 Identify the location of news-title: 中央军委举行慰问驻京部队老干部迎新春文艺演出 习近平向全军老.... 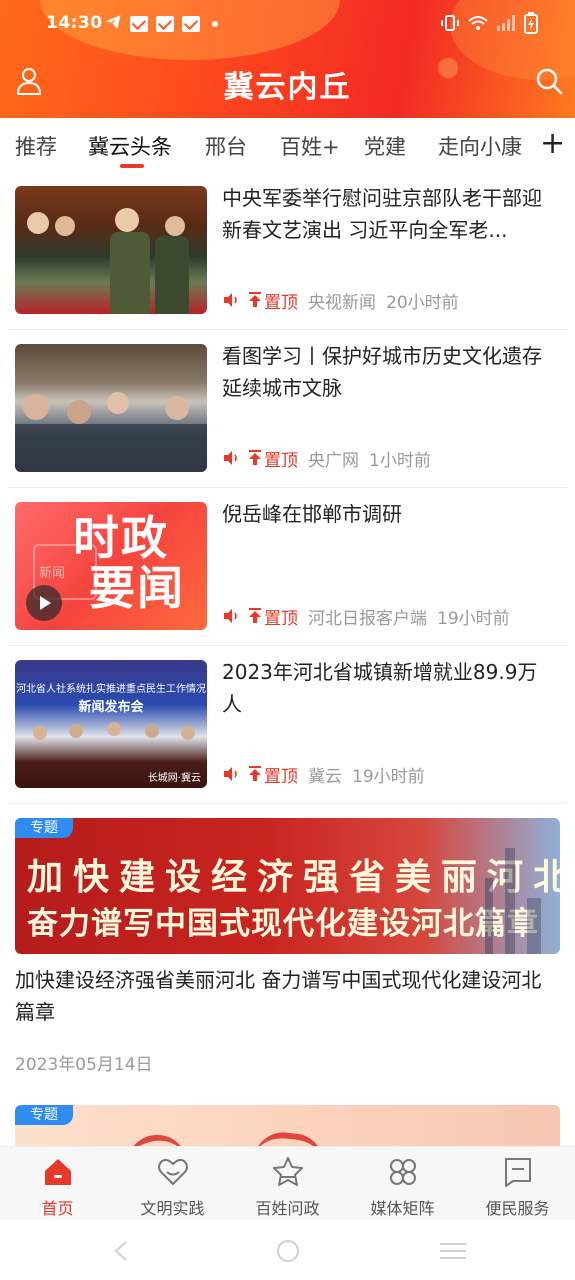
(382, 214).